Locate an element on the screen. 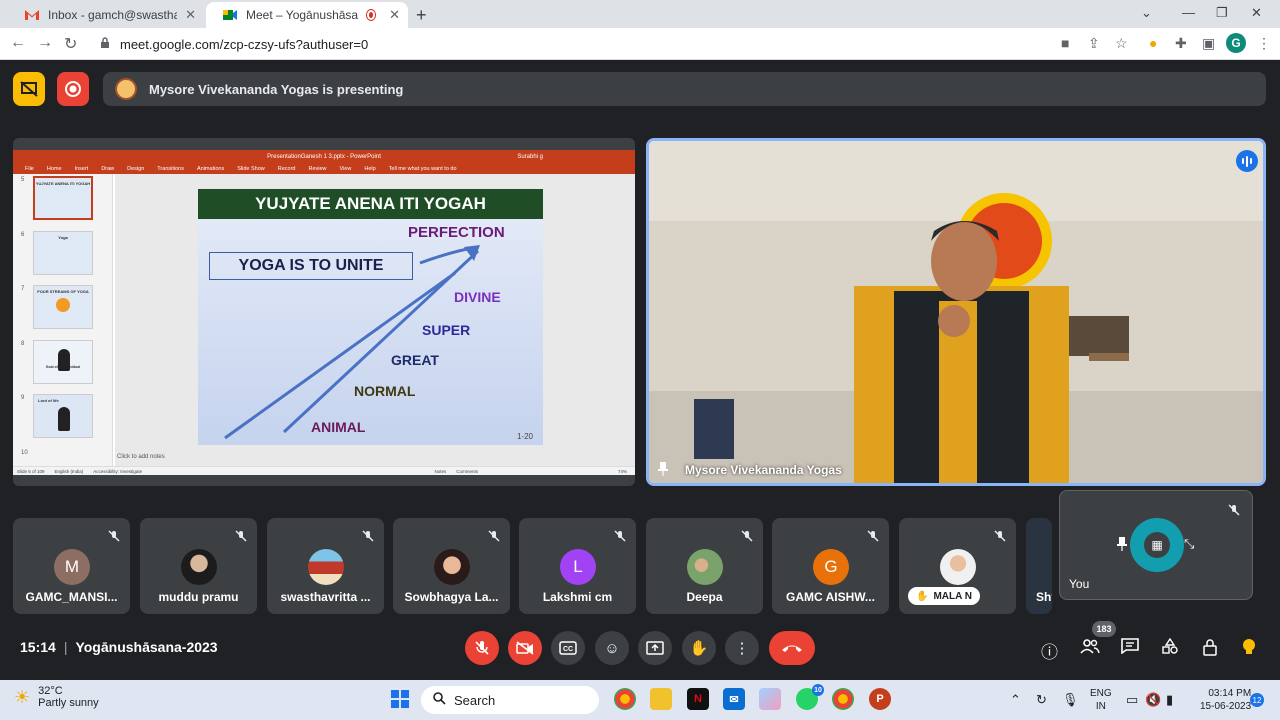 The image size is (1280, 720). ribbon-tab: Home is located at coordinates (54, 168).